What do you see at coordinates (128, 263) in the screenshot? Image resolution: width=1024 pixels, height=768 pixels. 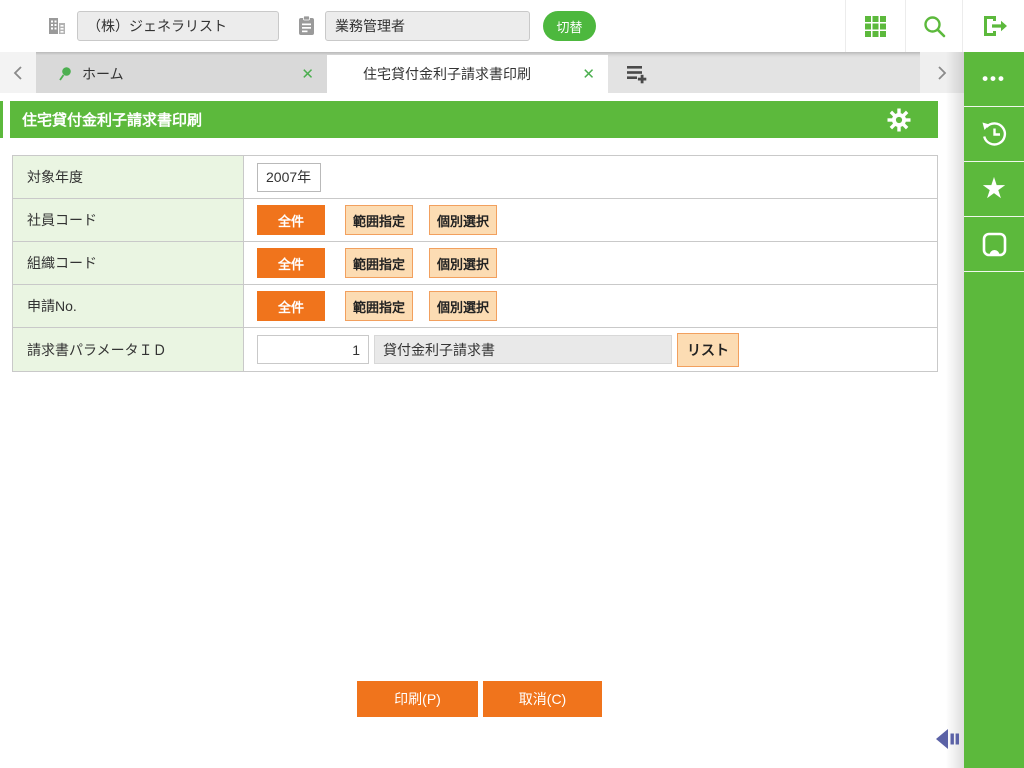 I see `org-code-label: 組織コード` at bounding box center [128, 263].